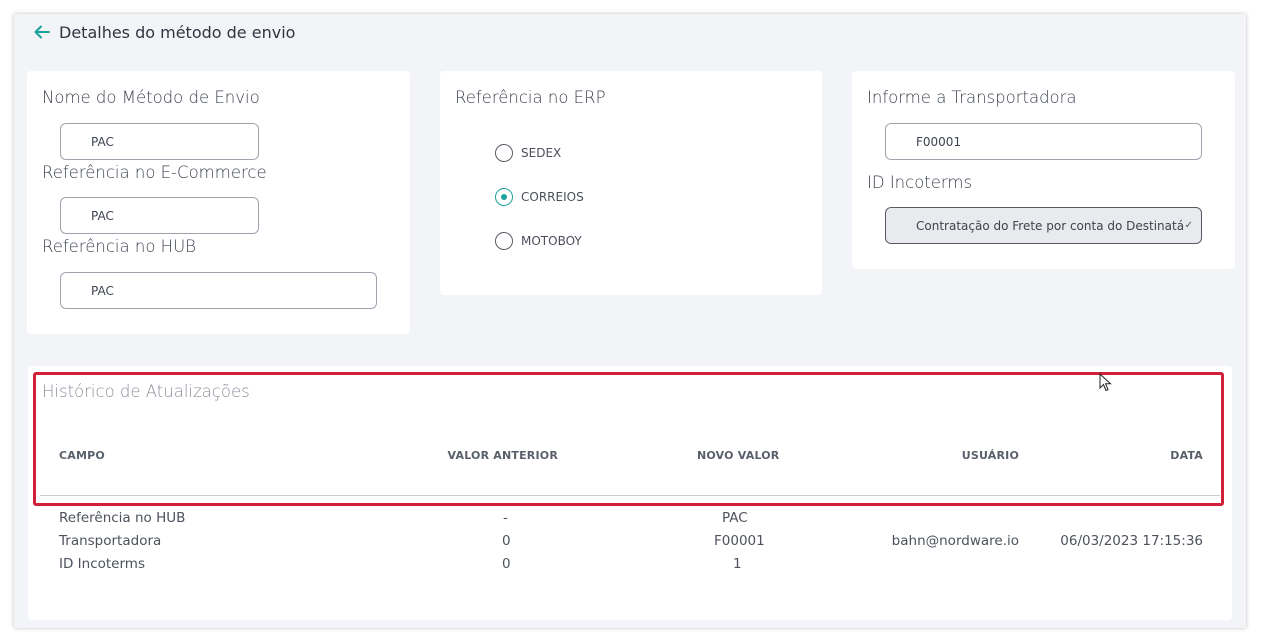 The height and width of the screenshot is (641, 1261). Describe the element at coordinates (503, 455) in the screenshot. I see `column-header-valor-anterior: VALOR ANTERIOR` at that location.